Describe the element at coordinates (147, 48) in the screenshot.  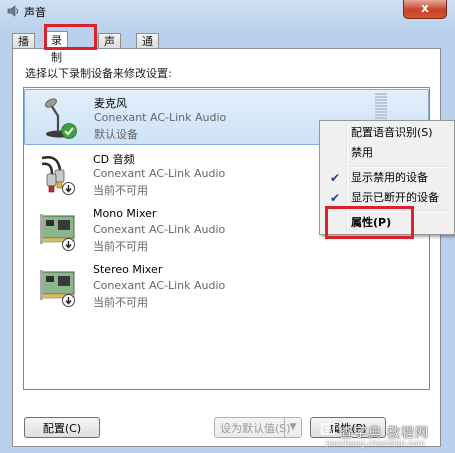
I see `tab-communications: 通信` at that location.